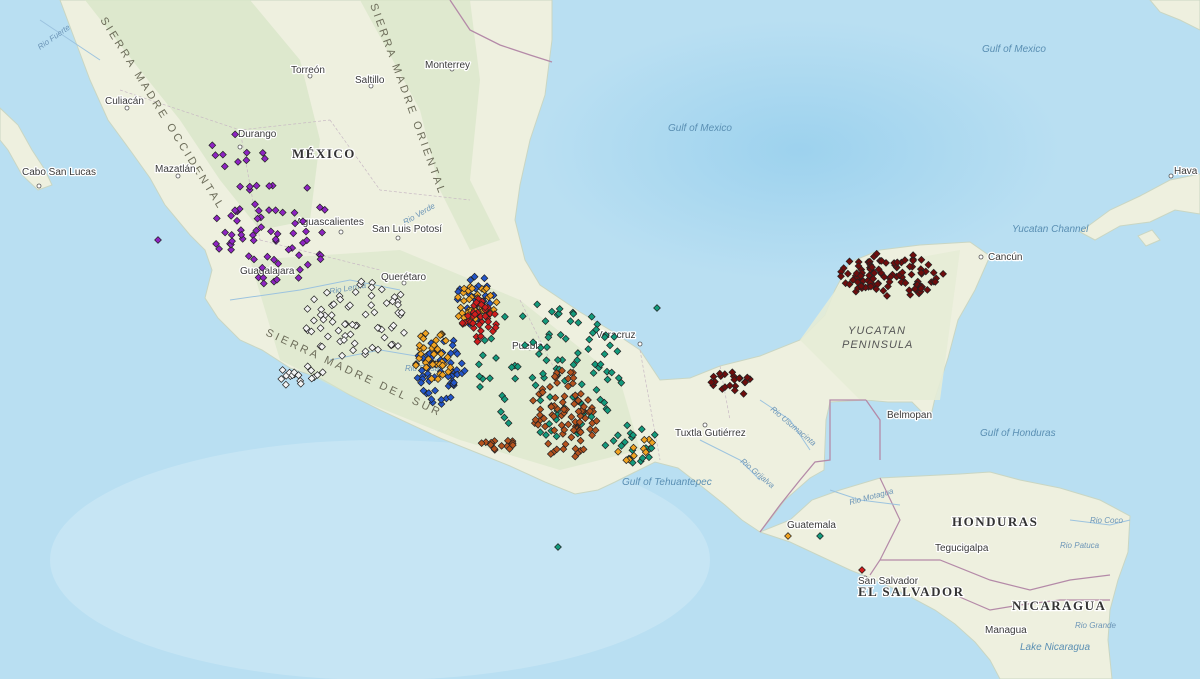 The image size is (1200, 679). What do you see at coordinates (1006, 630) in the screenshot?
I see `city-managua: Managua` at bounding box center [1006, 630].